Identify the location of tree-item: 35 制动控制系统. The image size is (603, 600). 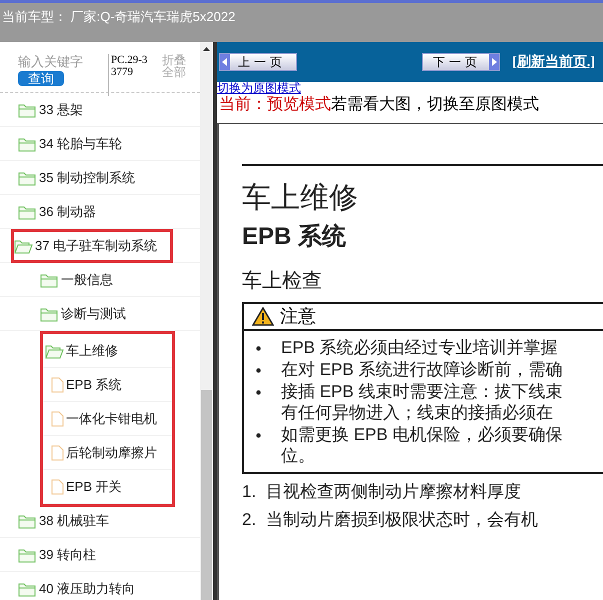
(77, 178).